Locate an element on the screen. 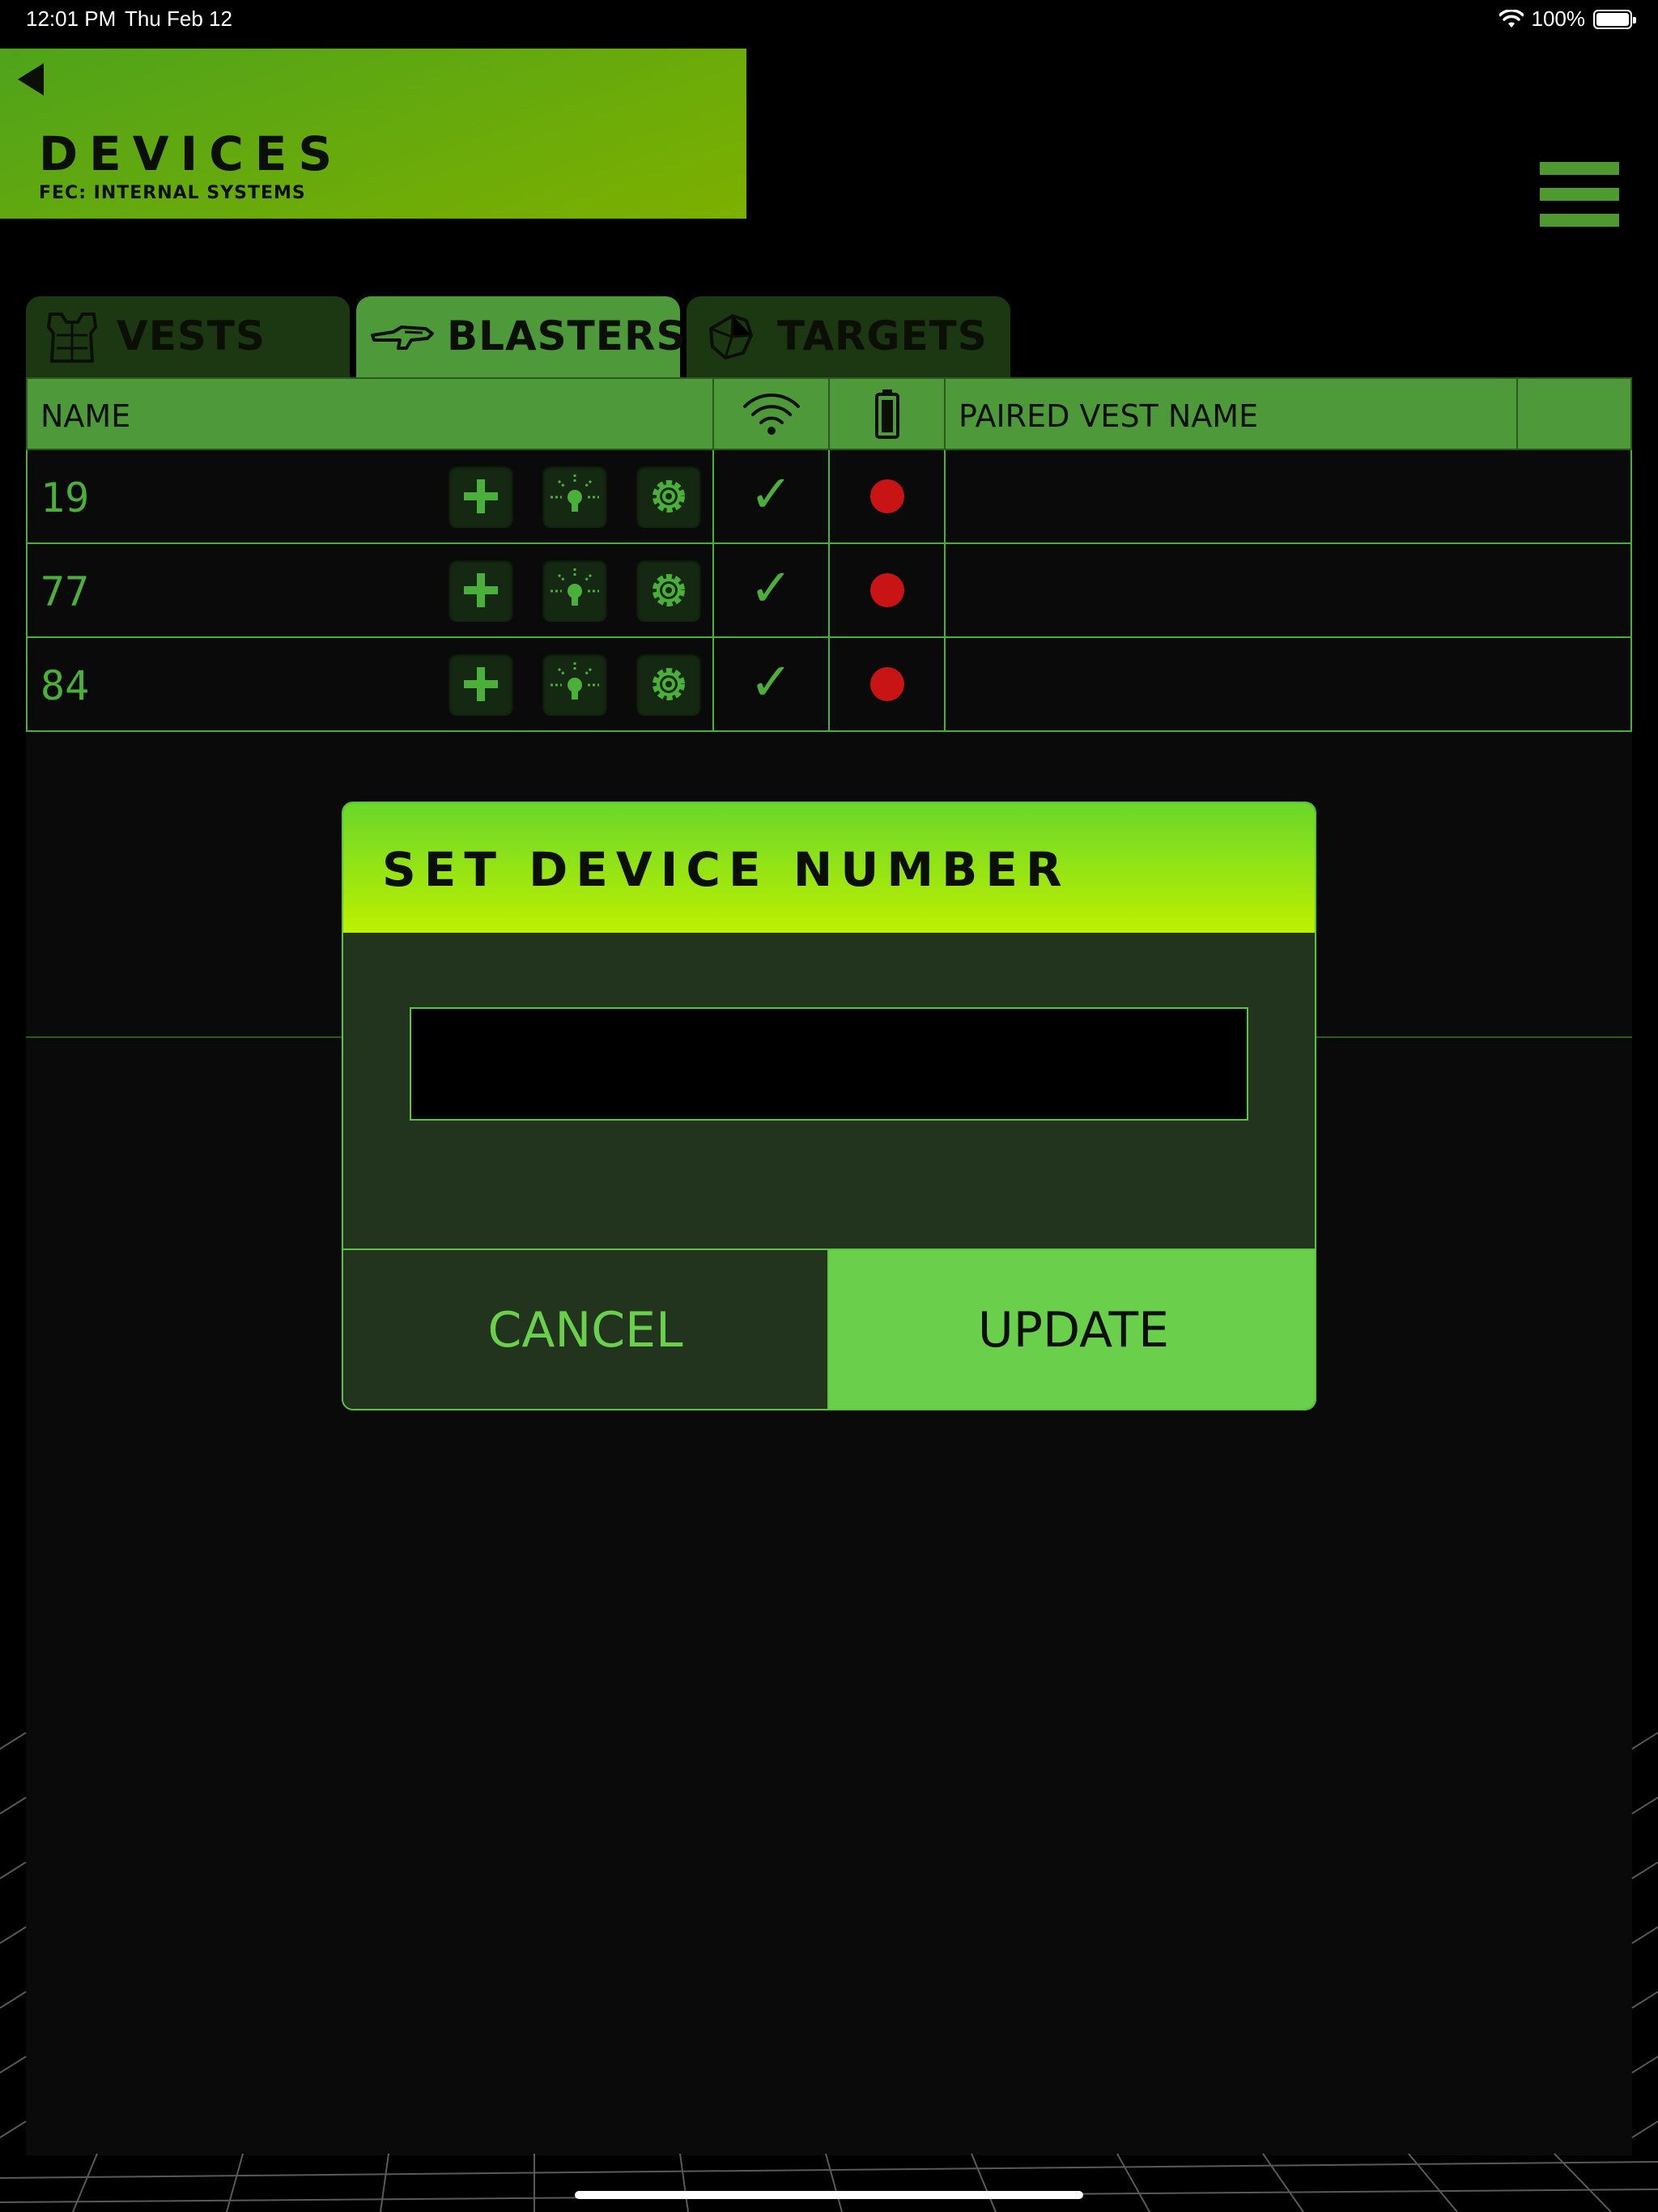  column-wifi-header is located at coordinates (772, 414).